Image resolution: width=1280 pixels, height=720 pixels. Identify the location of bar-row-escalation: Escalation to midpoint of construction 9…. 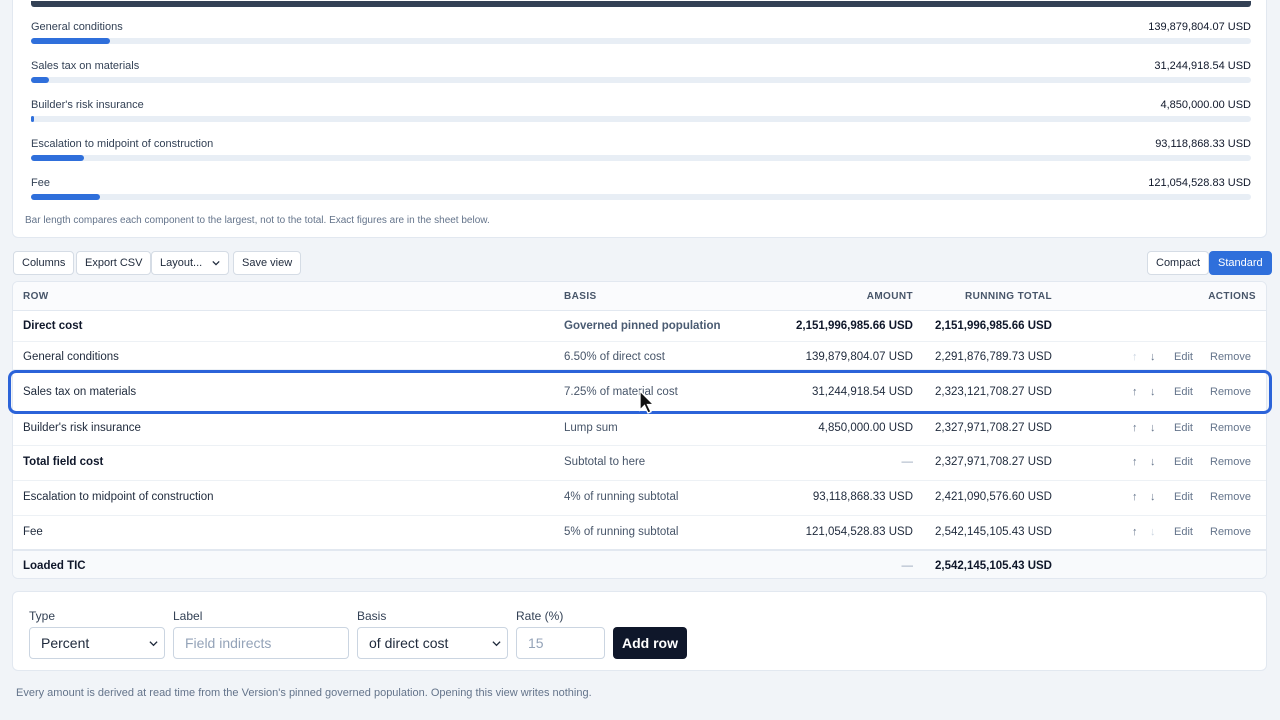
(641, 153).